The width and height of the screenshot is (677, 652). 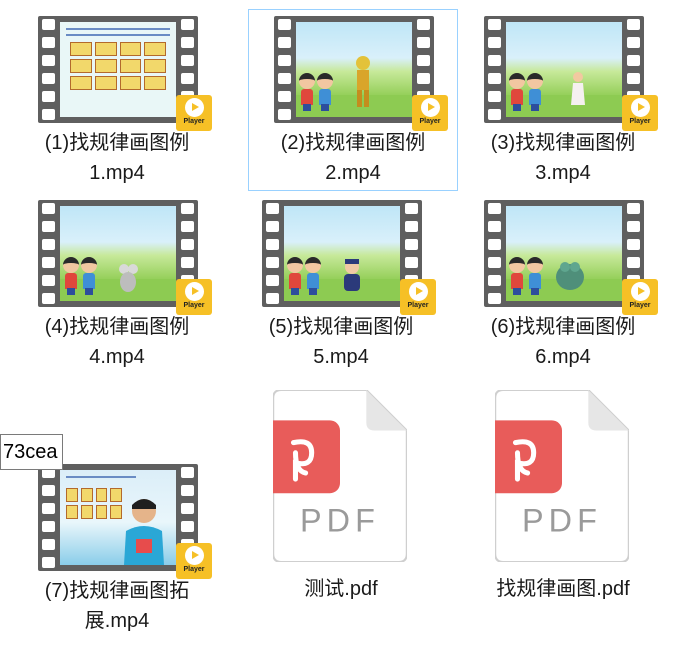 I want to click on file-item-video-6: Player (6)找规律画图例 6.mp4, so click(x=563, y=284).